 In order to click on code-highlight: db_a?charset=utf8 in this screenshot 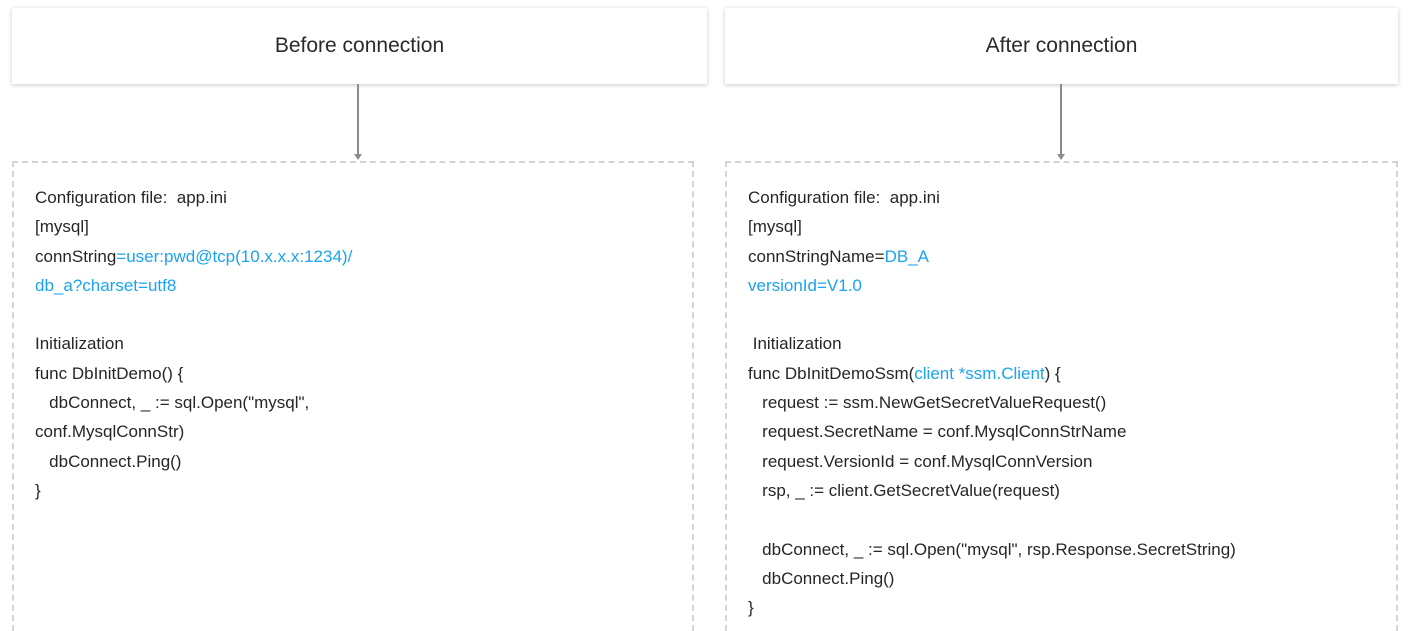, I will do `click(106, 285)`.